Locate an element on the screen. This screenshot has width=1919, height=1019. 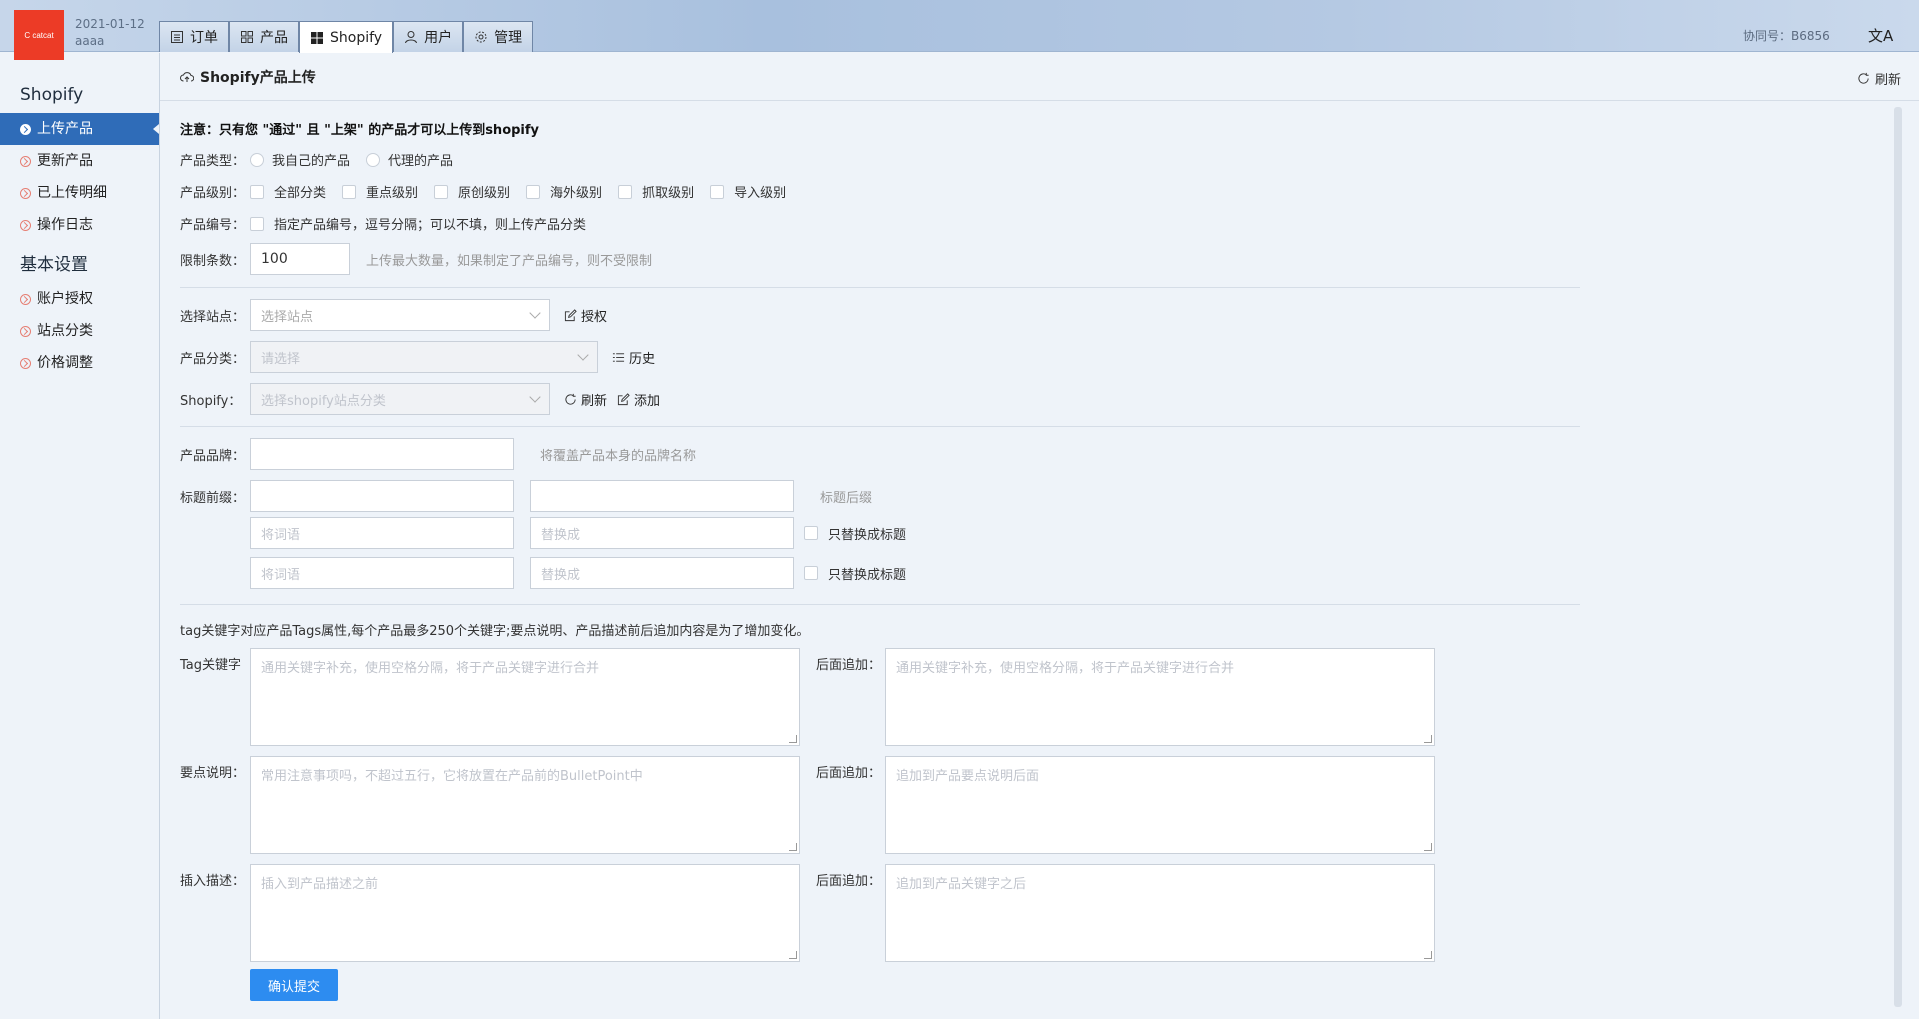
level-key-checkbox: 重点级别 is located at coordinates (380, 191).